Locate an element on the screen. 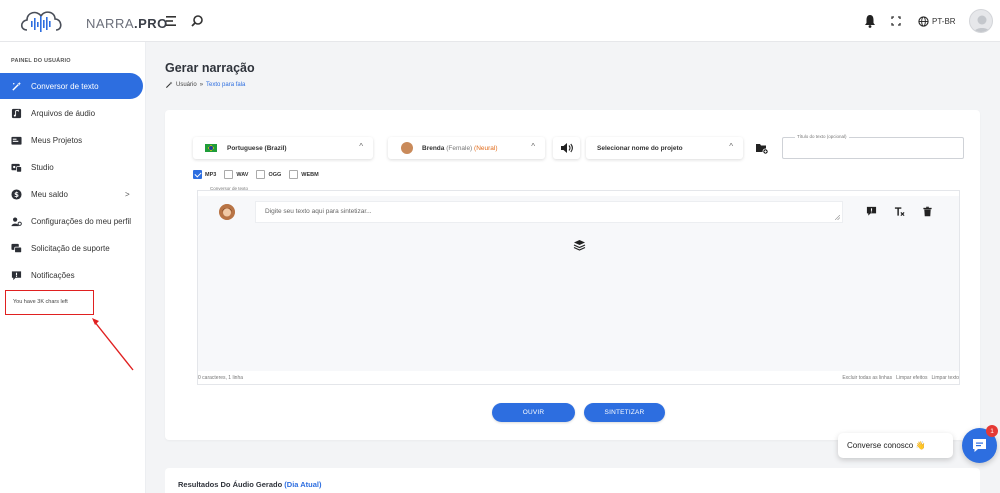 The height and width of the screenshot is (493, 1000). play-sample-button is located at coordinates (566, 148).